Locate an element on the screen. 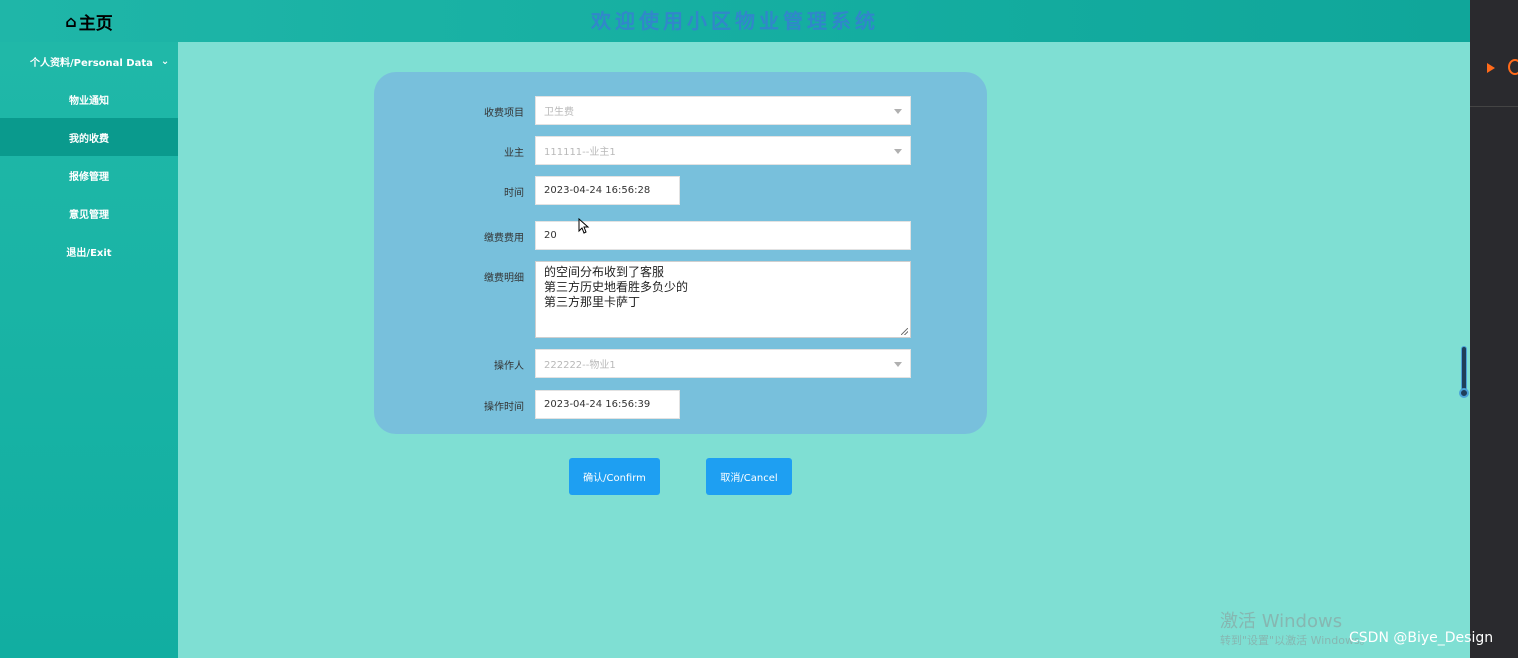  sidebar-item-label: 报修管理 is located at coordinates (89, 177).